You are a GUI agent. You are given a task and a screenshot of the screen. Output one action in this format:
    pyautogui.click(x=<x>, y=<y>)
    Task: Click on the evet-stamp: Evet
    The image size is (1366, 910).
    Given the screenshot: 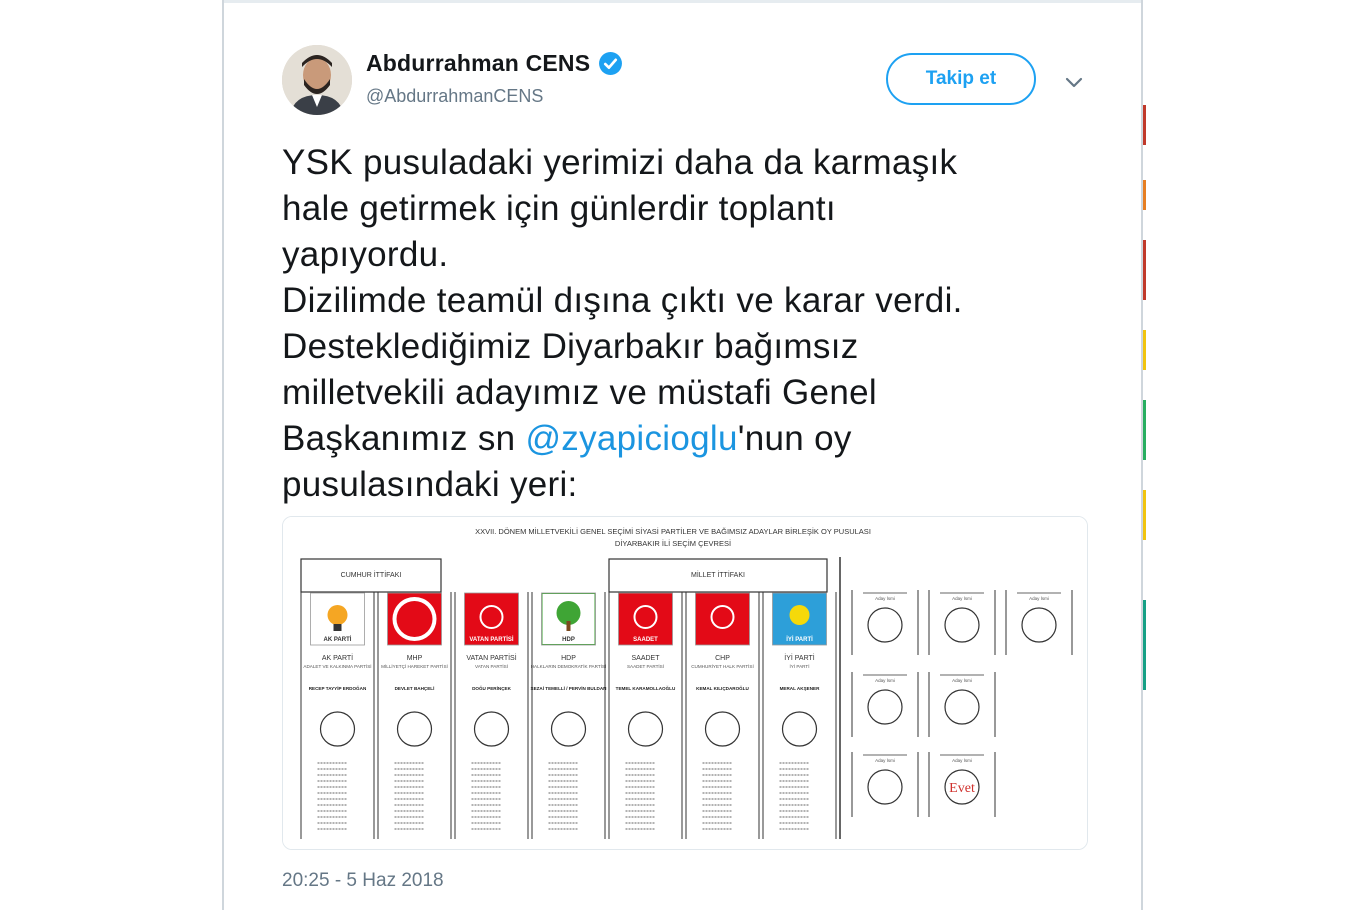 What is the action you would take?
    pyautogui.click(x=962, y=788)
    